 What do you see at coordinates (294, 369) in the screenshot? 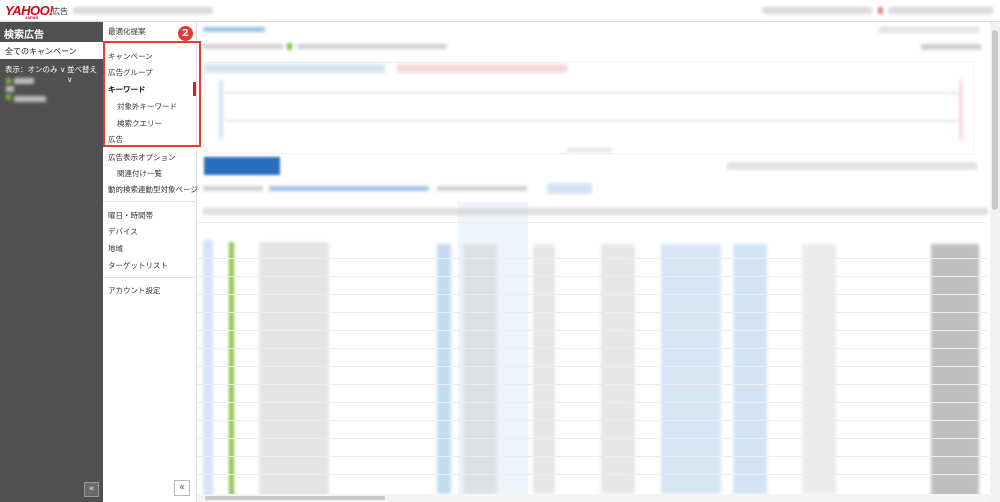
I see `keyword-column` at bounding box center [294, 369].